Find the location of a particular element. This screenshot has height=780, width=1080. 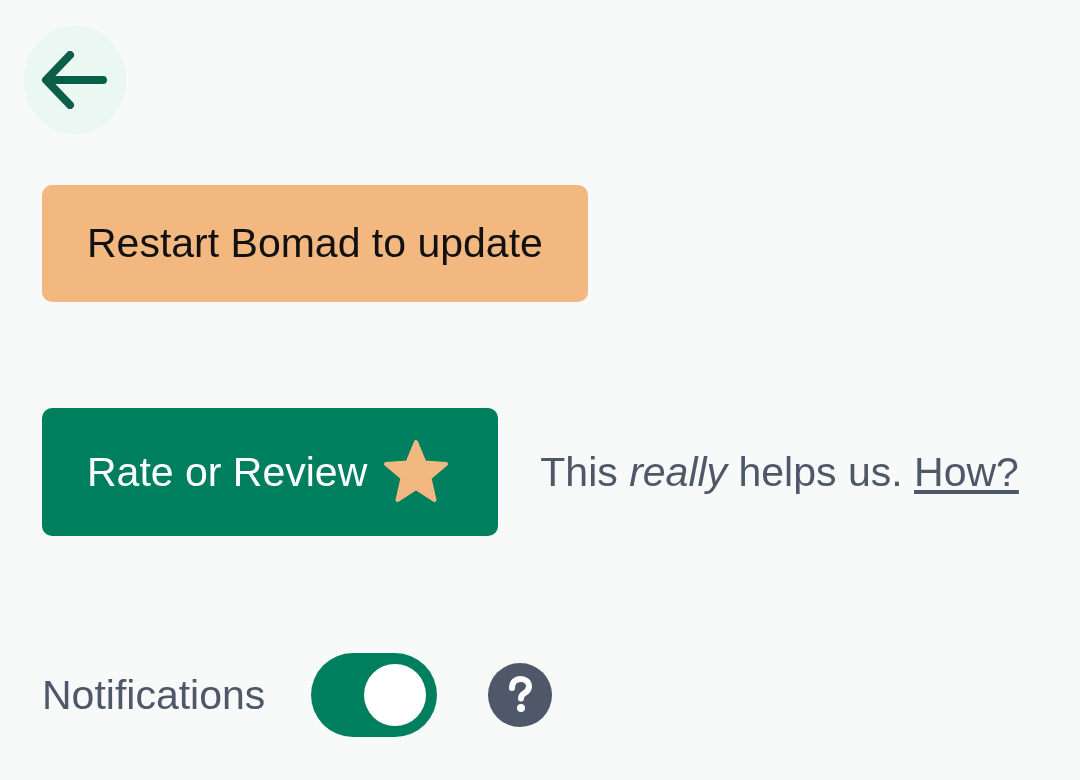

back-arrow-icon is located at coordinates (74, 80).